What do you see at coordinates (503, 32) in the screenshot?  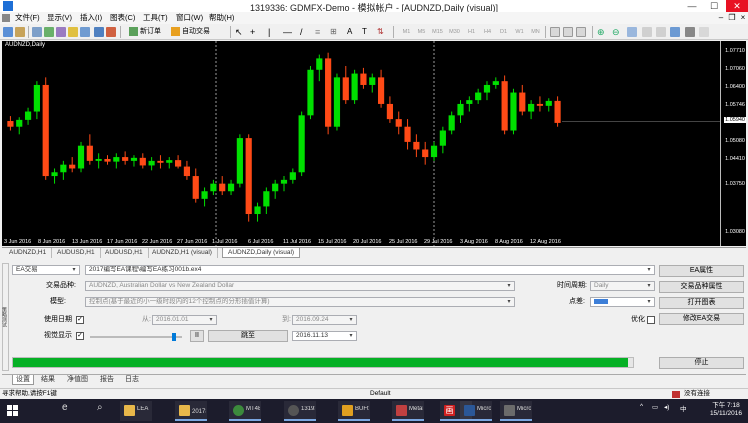 I see `timeframe-d1: D1` at bounding box center [503, 32].